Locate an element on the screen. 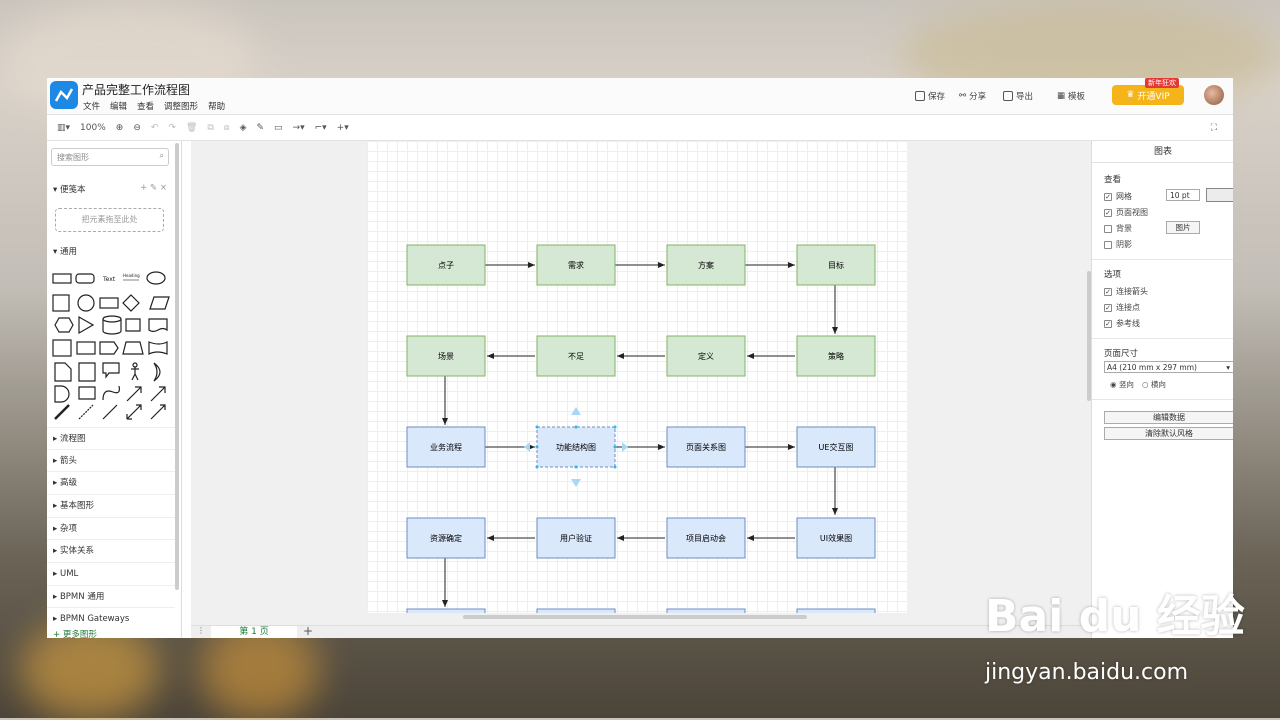 Image resolution: width=1280 pixels, height=720 pixels. flow-node-green: 点子 is located at coordinates (446, 265).